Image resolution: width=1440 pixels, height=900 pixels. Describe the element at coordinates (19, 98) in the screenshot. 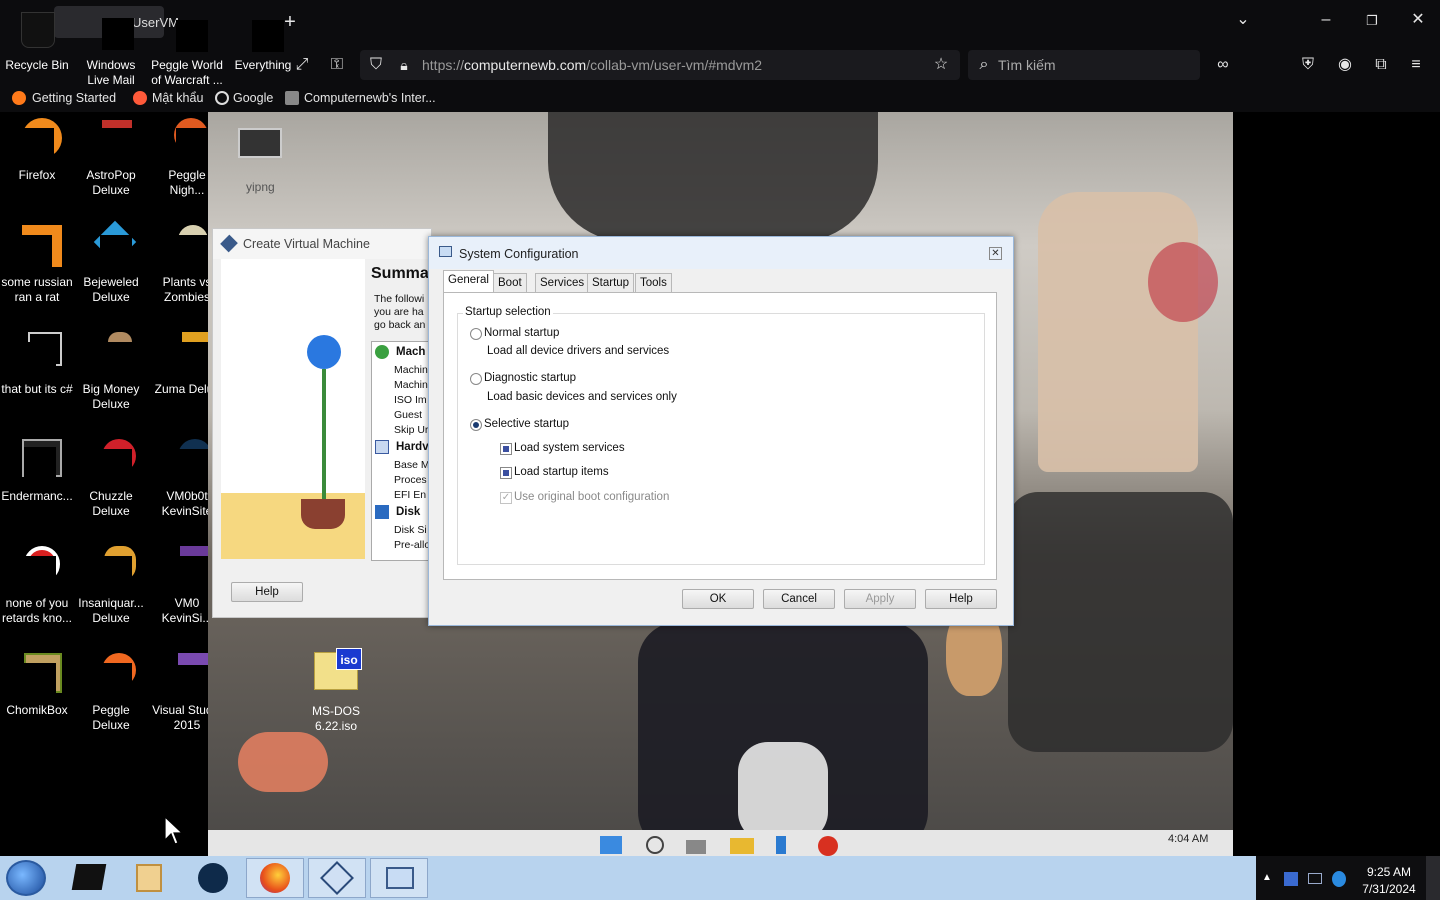

I see `firefox-icon` at that location.